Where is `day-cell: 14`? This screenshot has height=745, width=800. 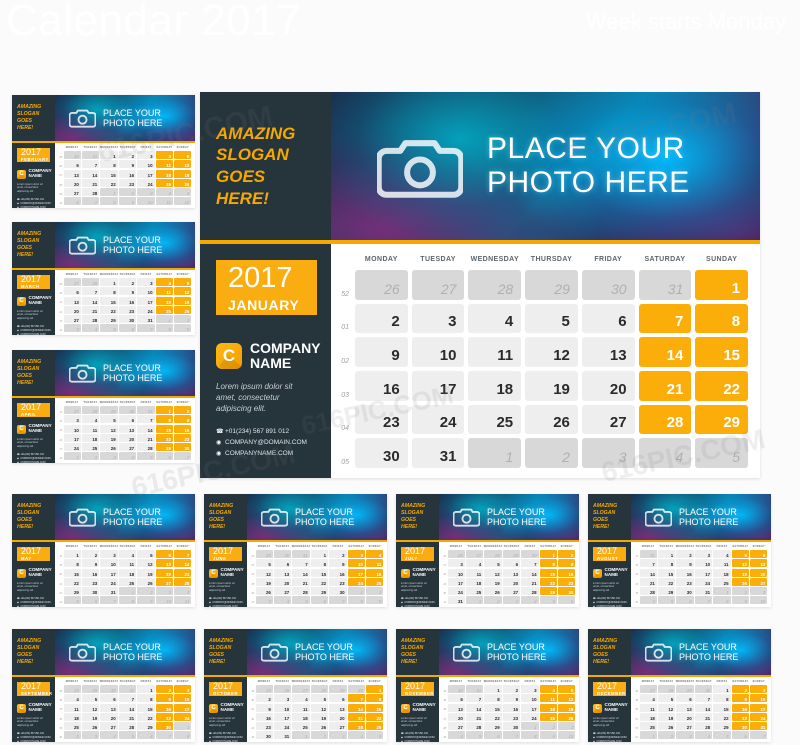 day-cell: 14 is located at coordinates (301, 572).